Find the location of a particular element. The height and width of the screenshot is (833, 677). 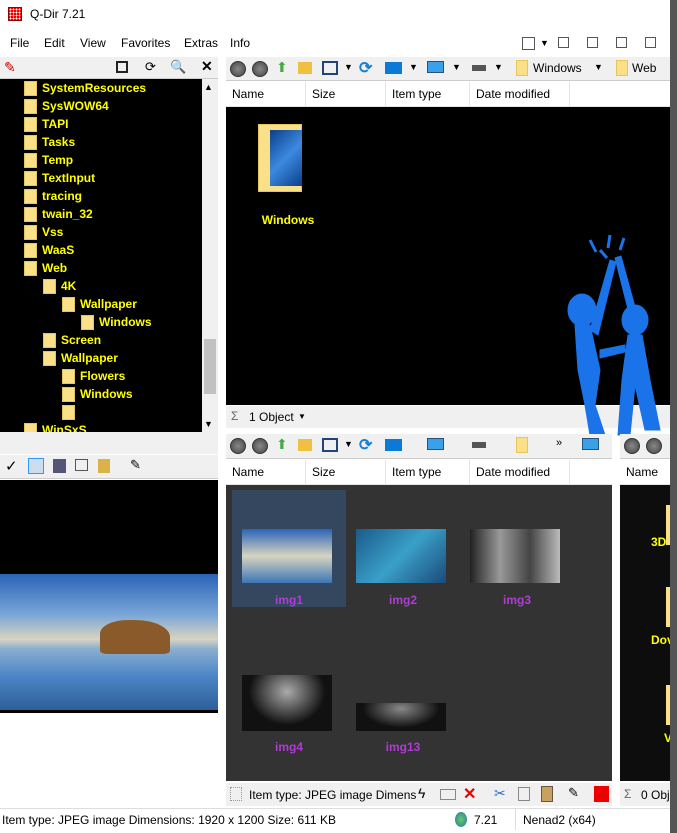

thumb-img3 is located at coordinates (515, 556).